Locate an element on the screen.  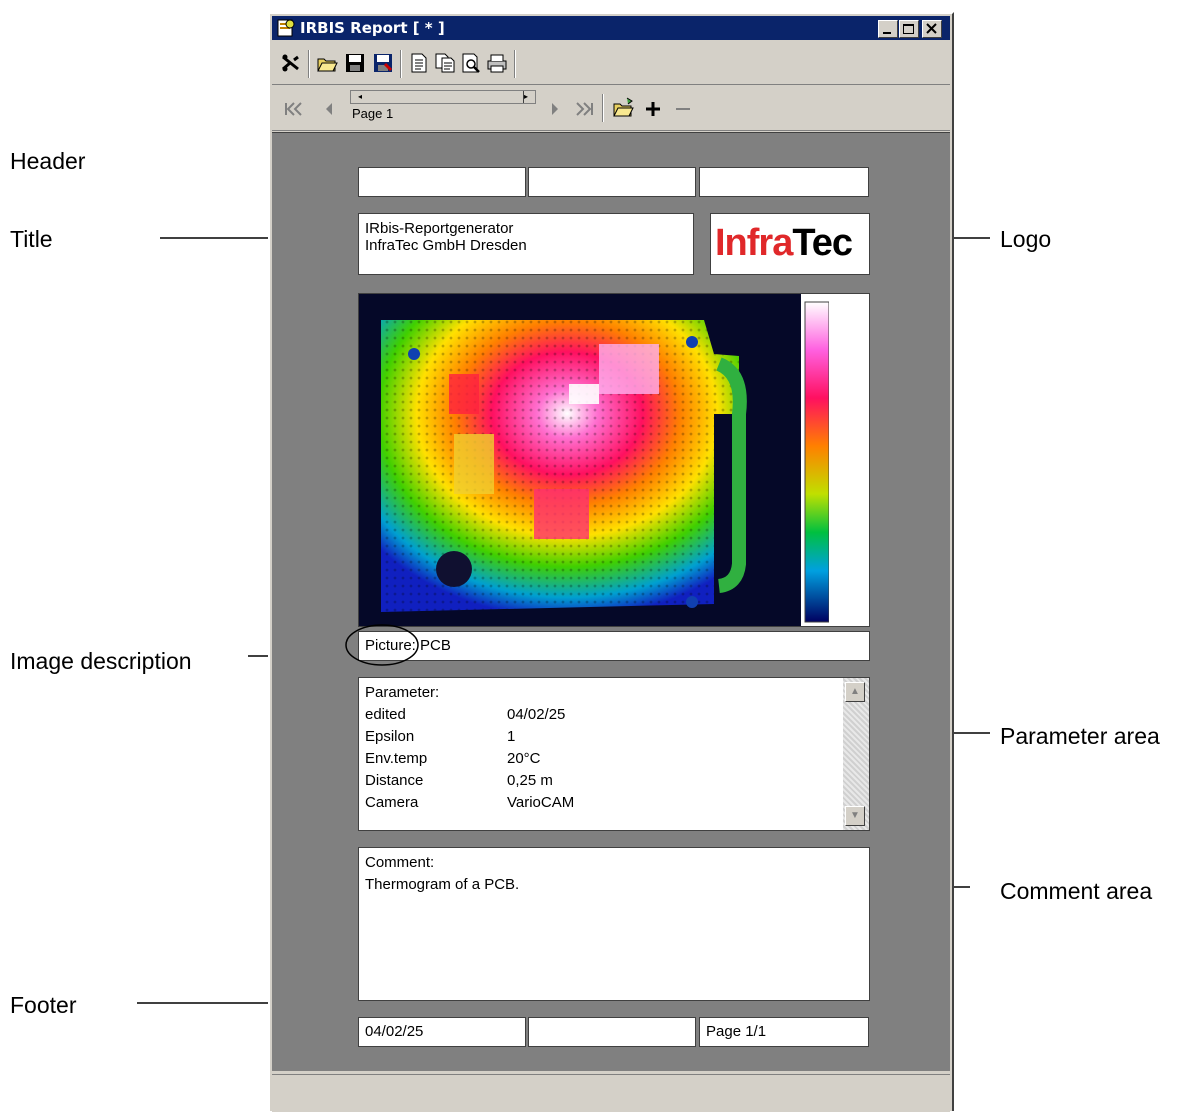
parameter-heading: Parameter: is located at coordinates (402, 692).